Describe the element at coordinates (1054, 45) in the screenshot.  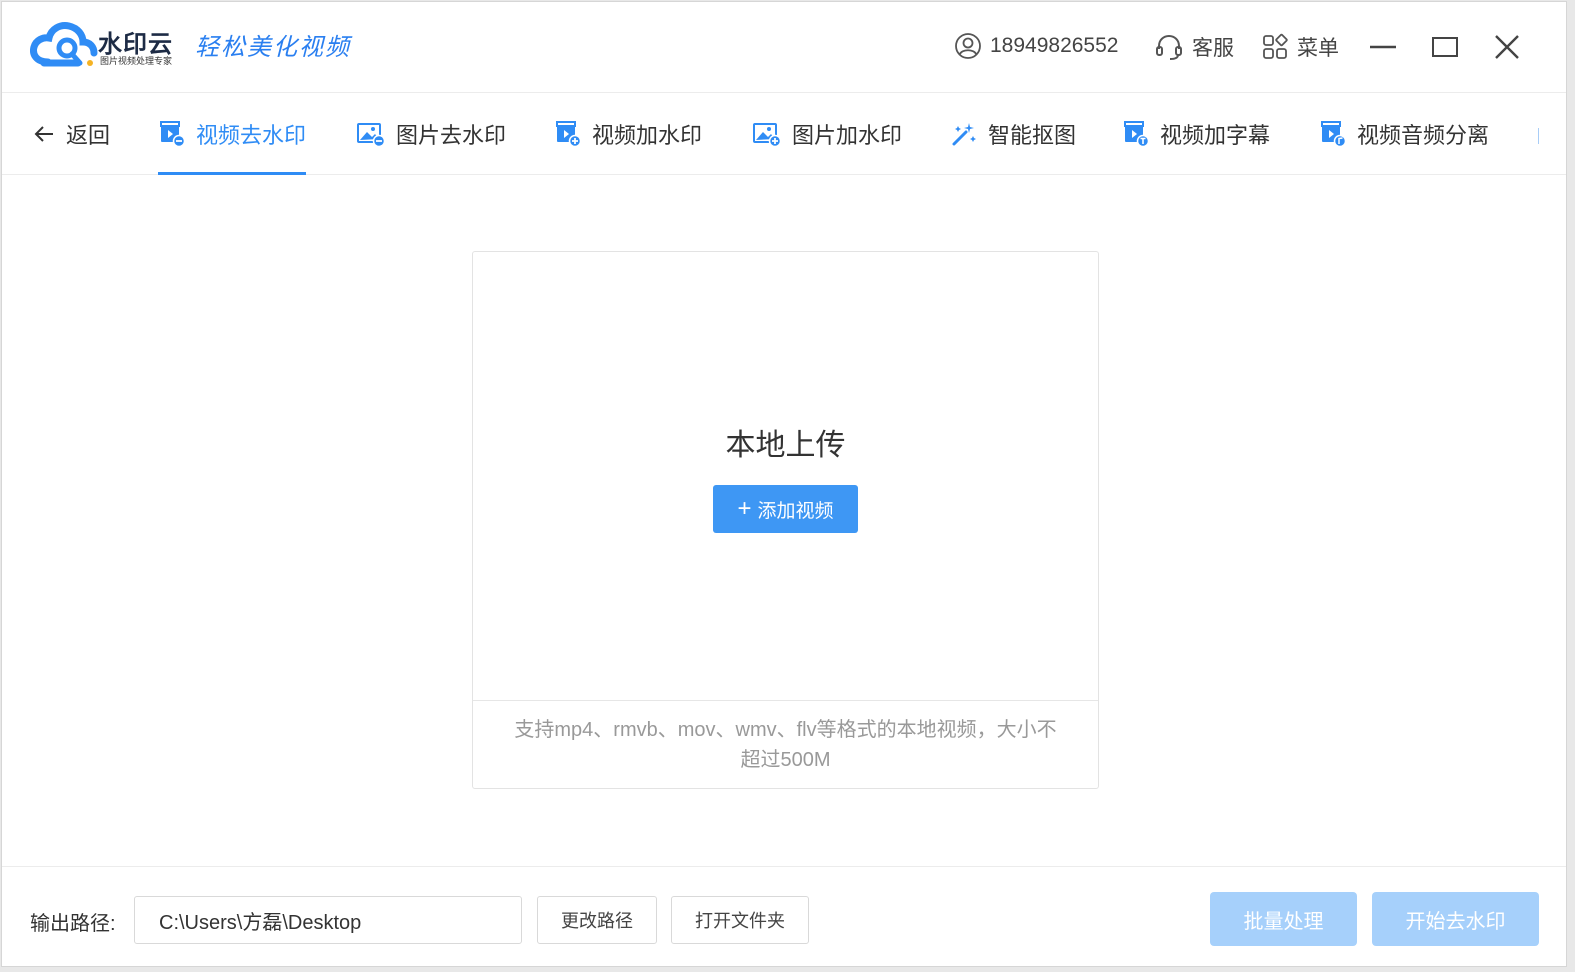
I see `user-phone: 18949826552` at that location.